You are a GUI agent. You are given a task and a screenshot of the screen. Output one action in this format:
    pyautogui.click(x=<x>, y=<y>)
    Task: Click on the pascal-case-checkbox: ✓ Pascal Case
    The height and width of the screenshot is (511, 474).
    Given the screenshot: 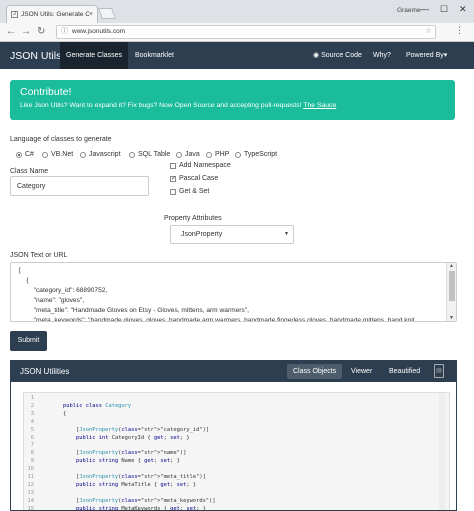 What is the action you would take?
    pyautogui.click(x=194, y=178)
    